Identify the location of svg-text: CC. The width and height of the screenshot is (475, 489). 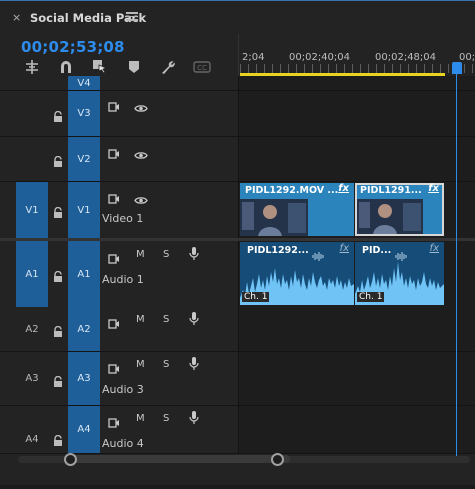
(202, 68).